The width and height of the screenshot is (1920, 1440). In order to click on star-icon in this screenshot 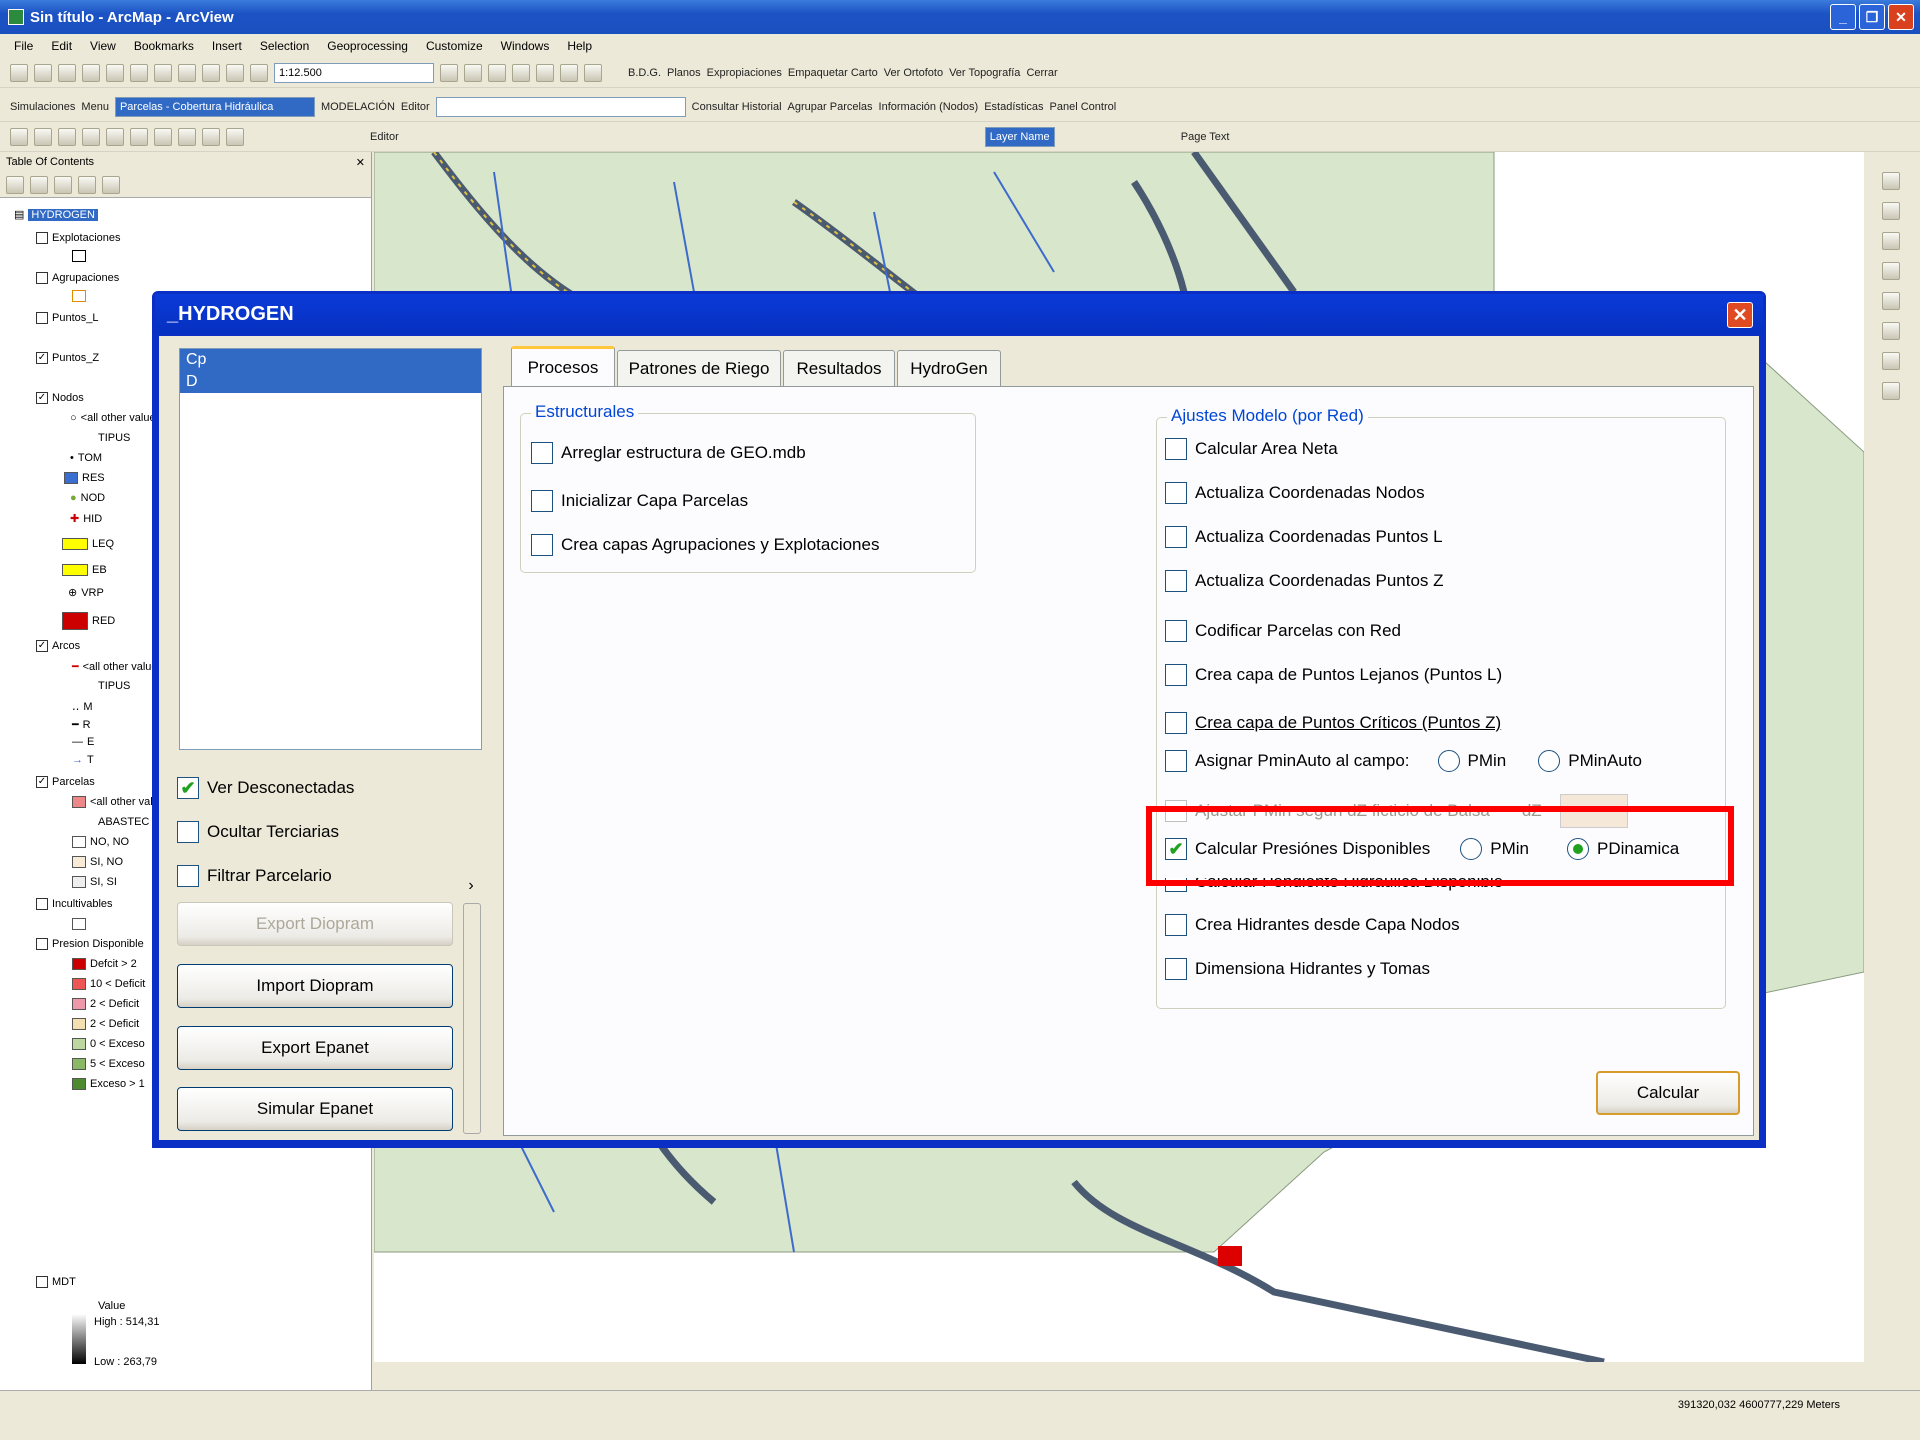, I will do `click(91, 136)`.